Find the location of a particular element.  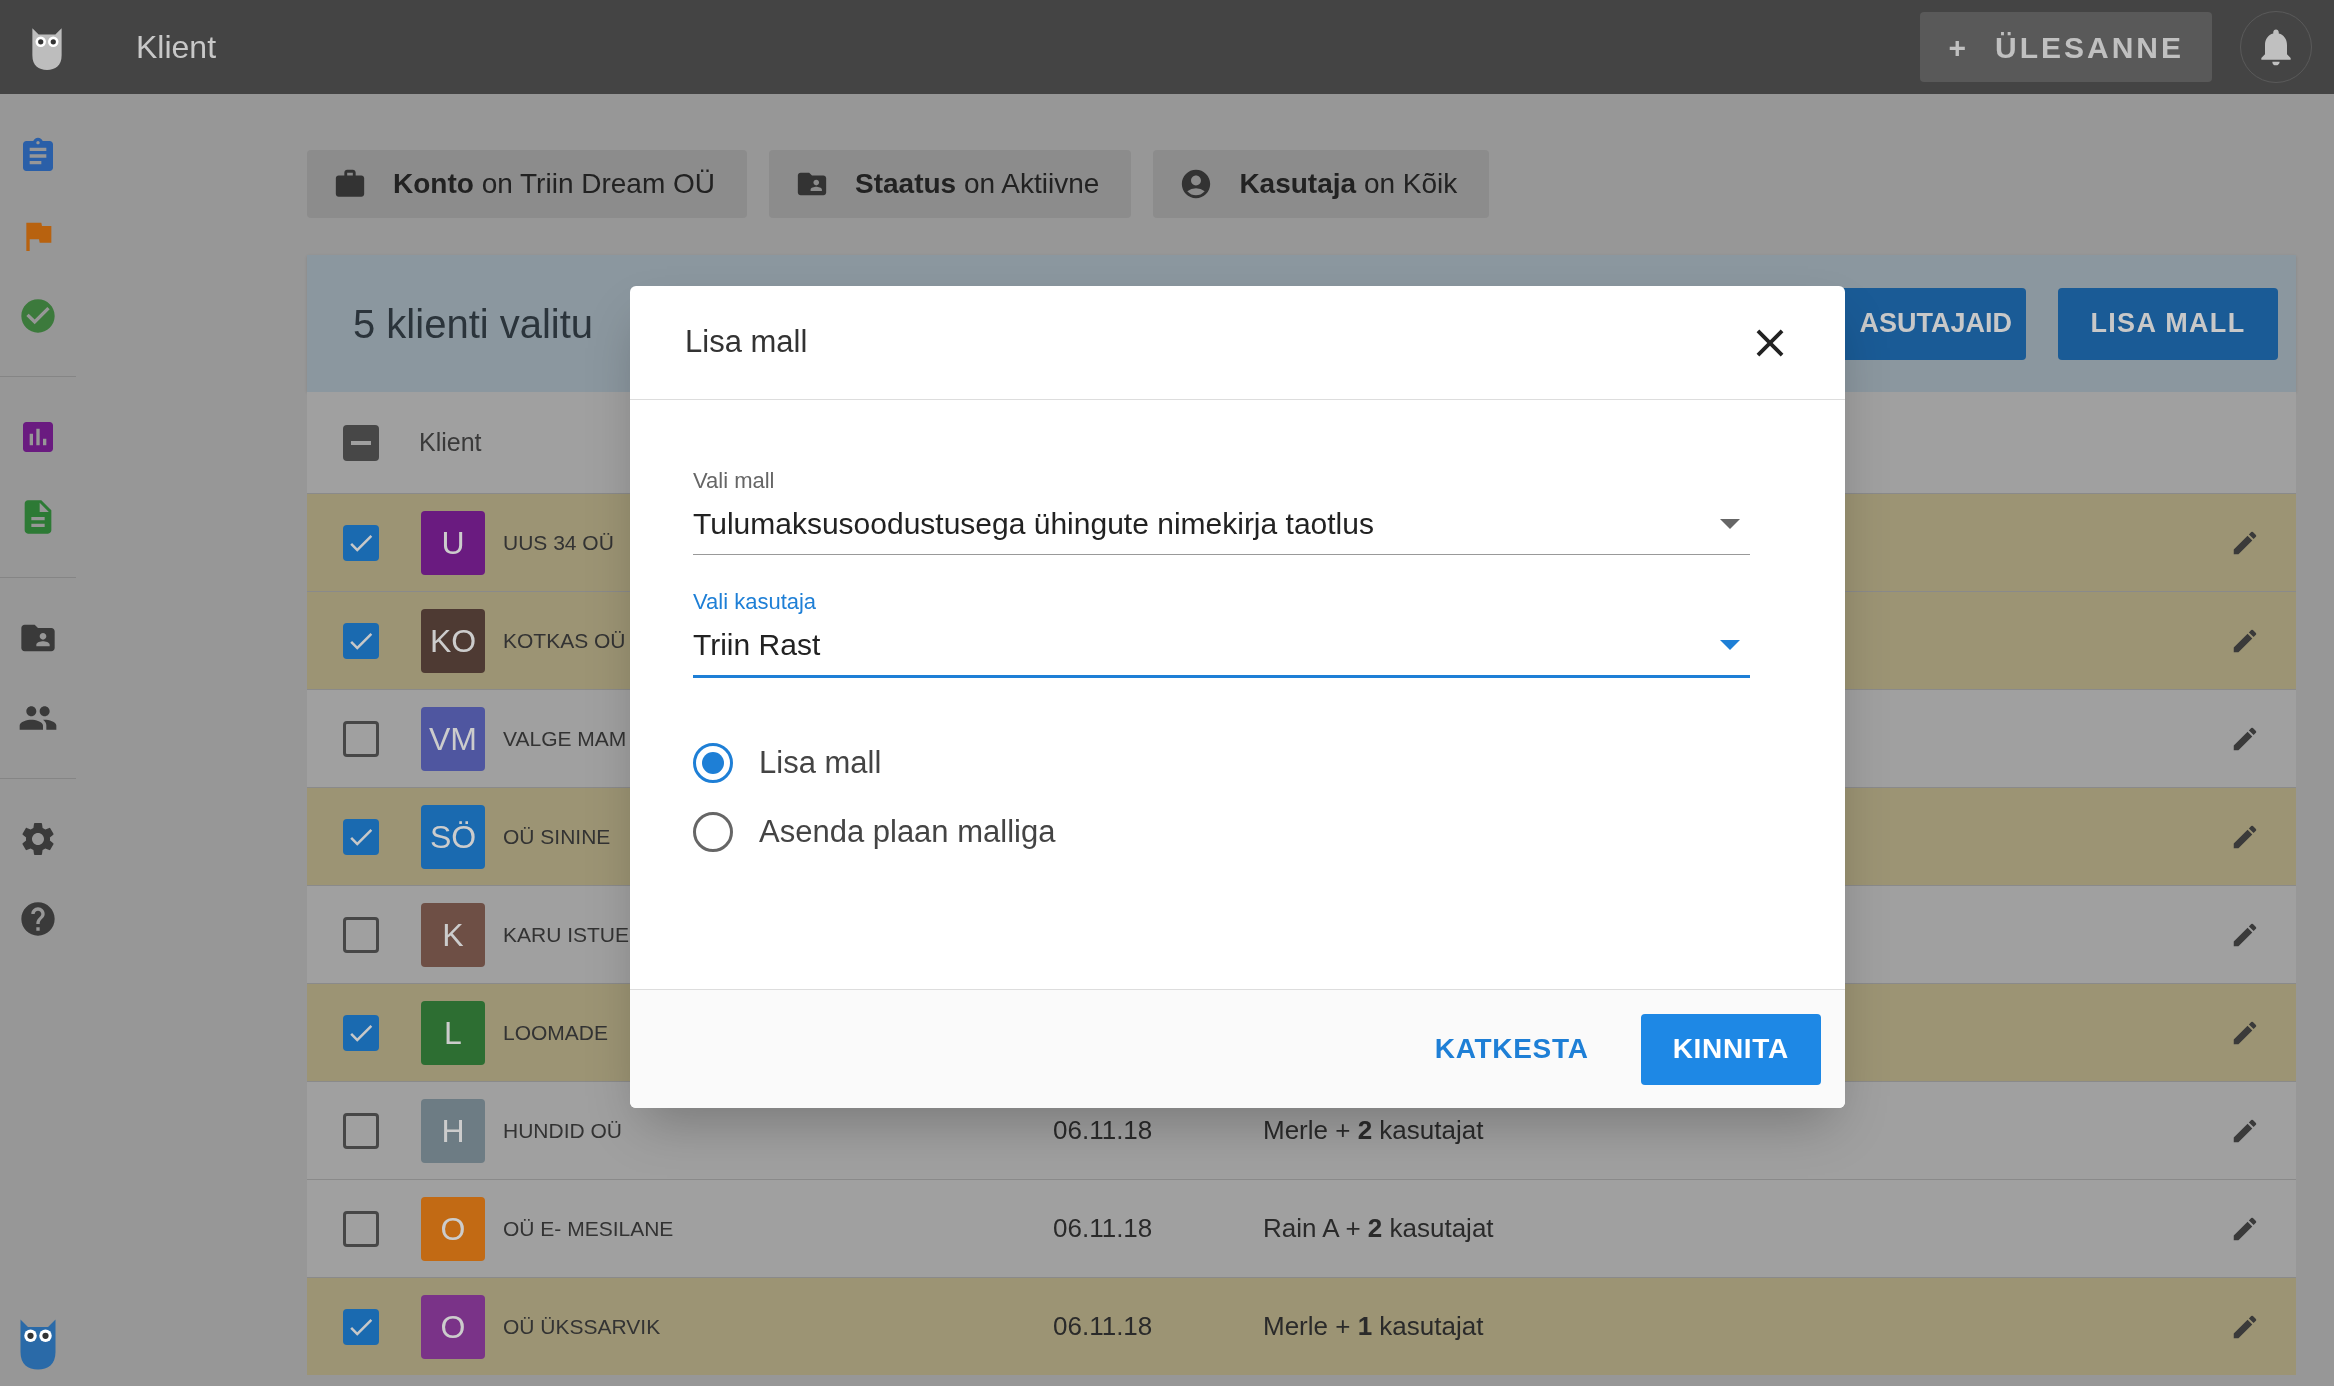

client-name: OÜ ÜKSSARVIK is located at coordinates (582, 1326).